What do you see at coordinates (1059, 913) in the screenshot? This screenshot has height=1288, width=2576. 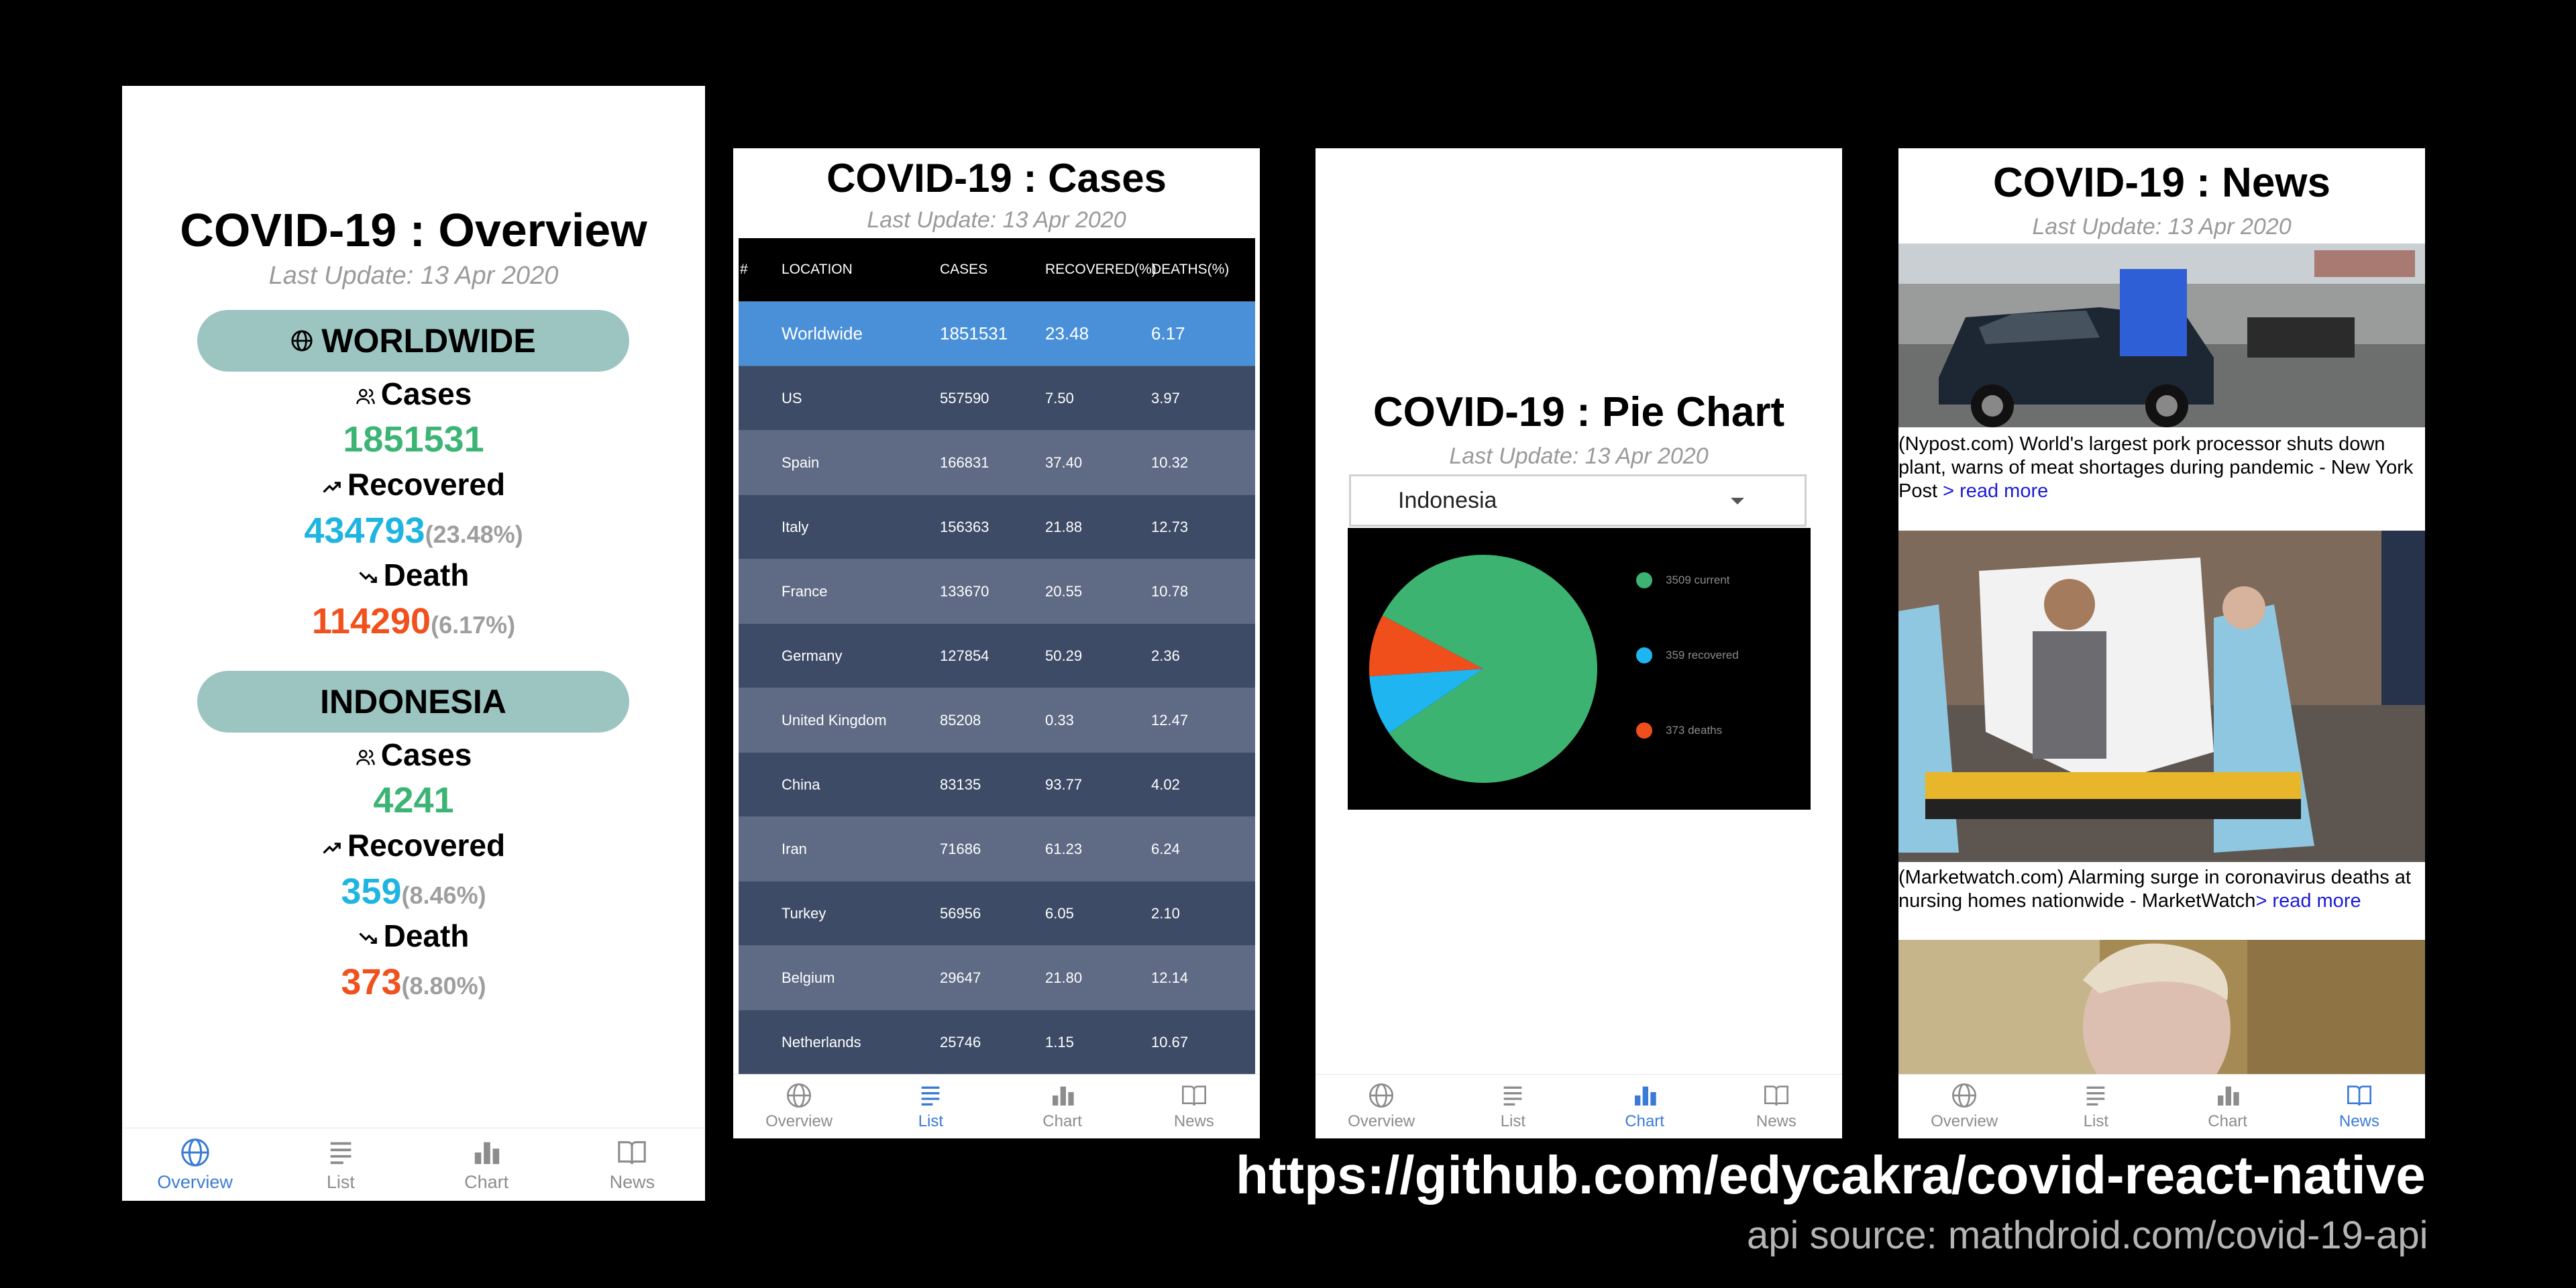 I see `cell-recovered: 6.05` at bounding box center [1059, 913].